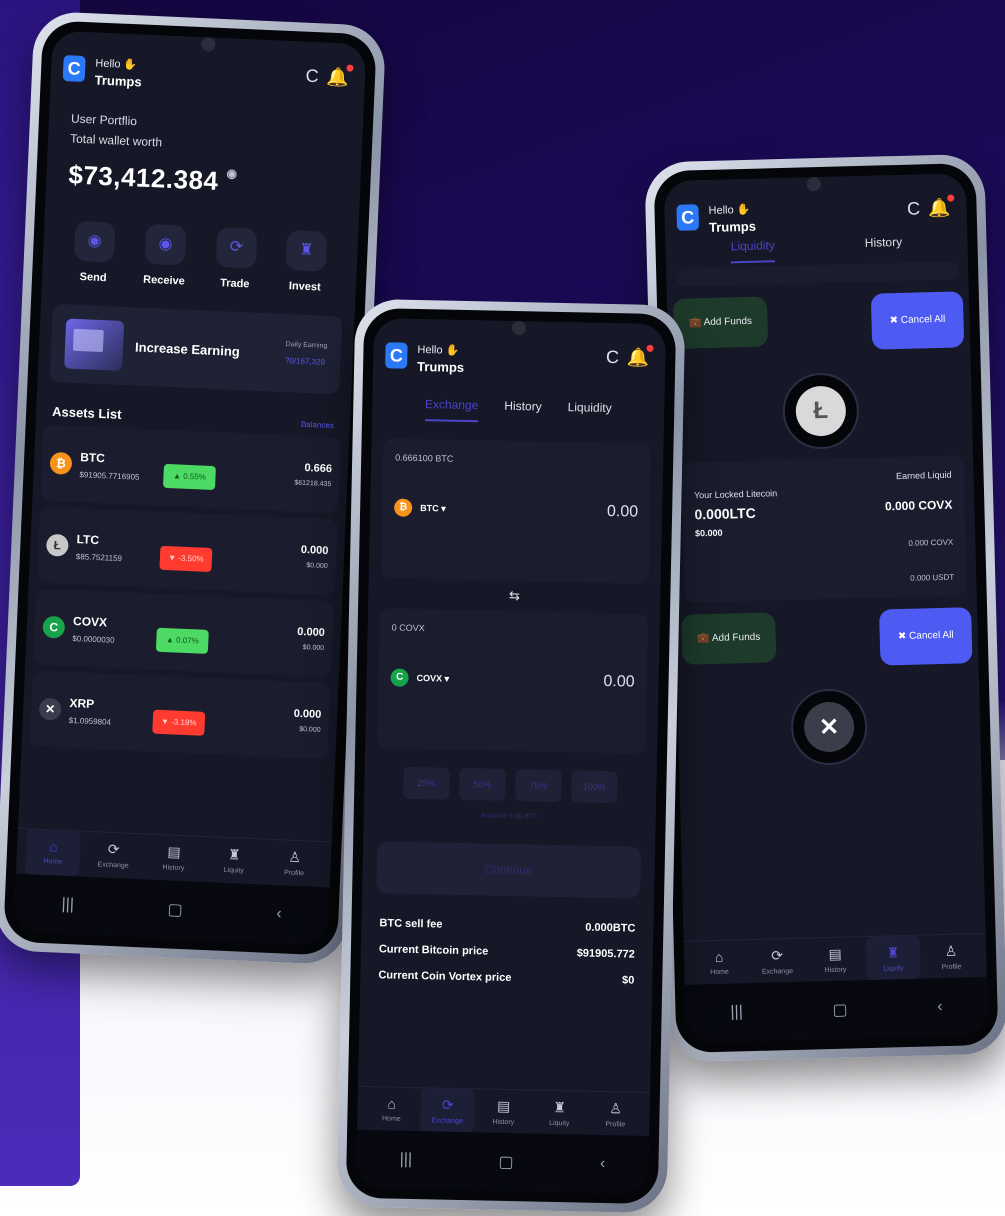 Image resolution: width=1005 pixels, height=1216 pixels. What do you see at coordinates (164, 255) in the screenshot?
I see `receive-action: ◉ Receive` at bounding box center [164, 255].